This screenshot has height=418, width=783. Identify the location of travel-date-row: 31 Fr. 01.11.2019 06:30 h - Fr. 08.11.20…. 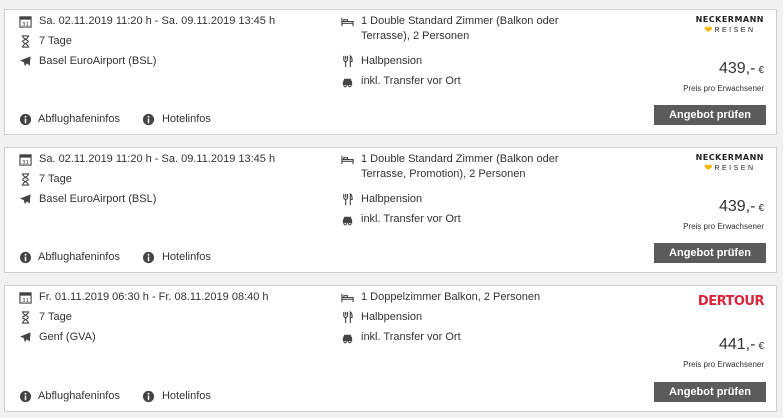
(143, 297).